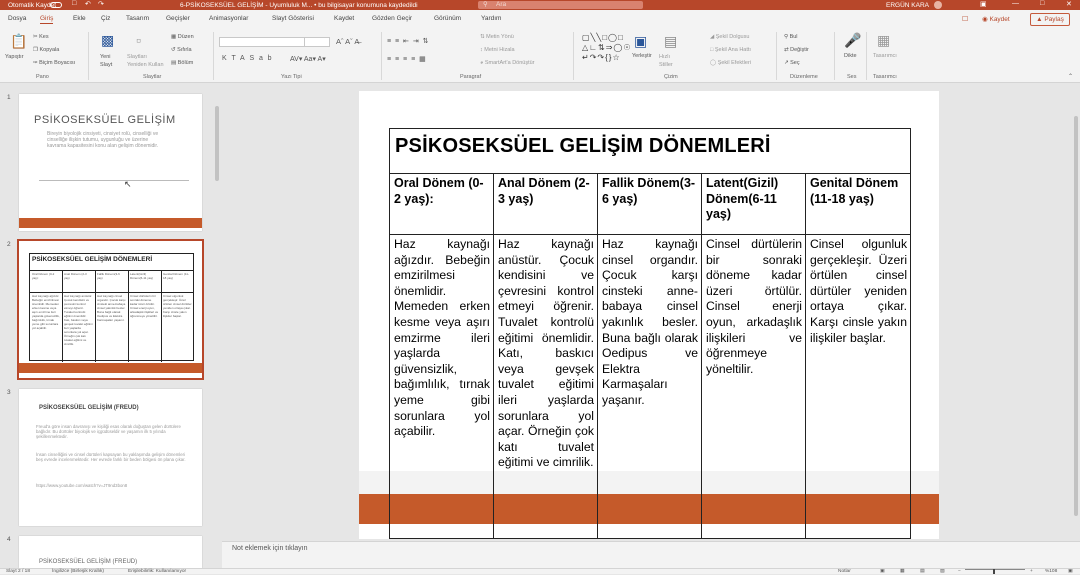 Image resolution: width=1080 pixels, height=575 pixels. Describe the element at coordinates (408, 41) in the screenshot. I see `list-buttons: ≡ ≡ ⇤ ⇥ ⇅` at that location.